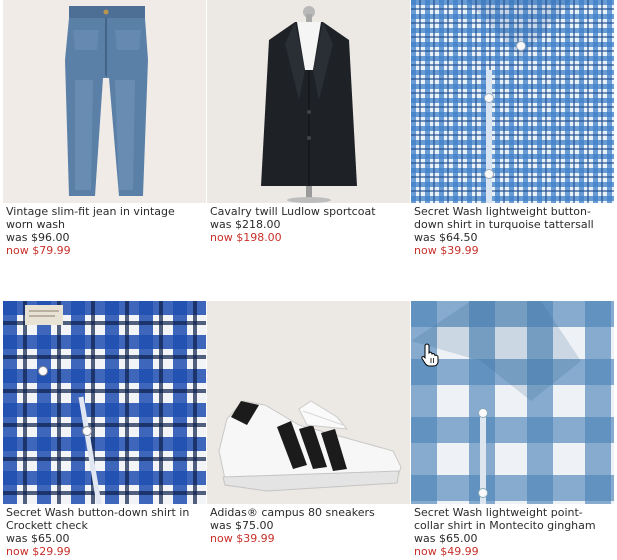 The width and height of the screenshot is (617, 560). Describe the element at coordinates (308, 402) in the screenshot. I see `sneakers-image` at that location.